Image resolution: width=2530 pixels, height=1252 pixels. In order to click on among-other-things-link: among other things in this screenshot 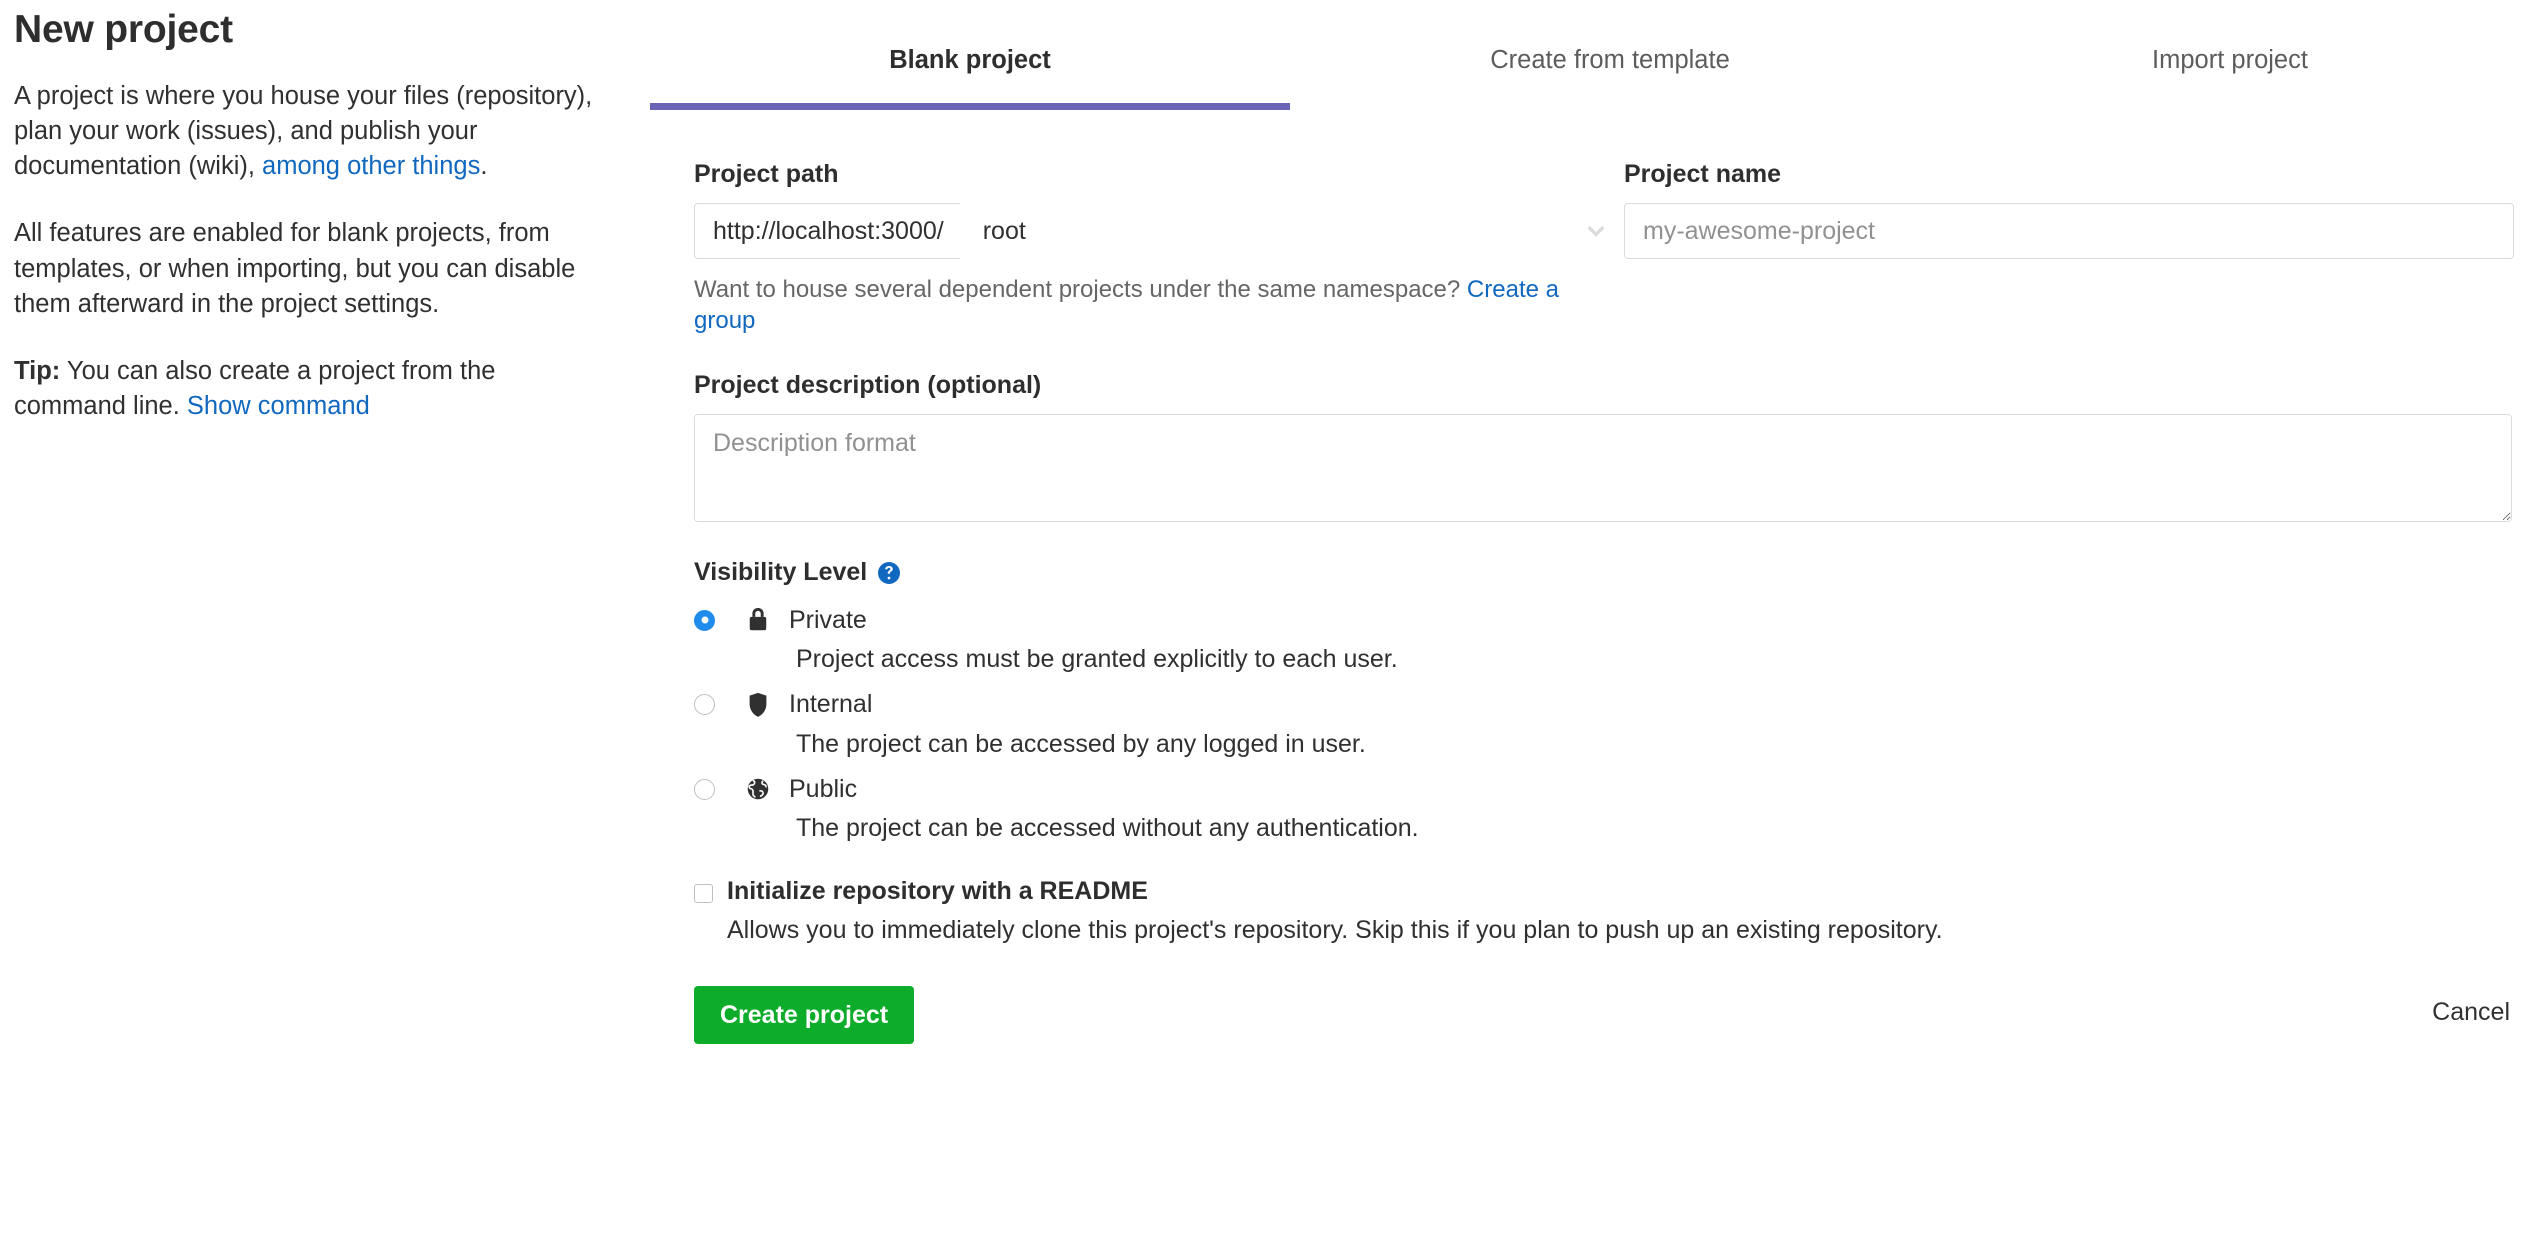, I will do `click(371, 166)`.